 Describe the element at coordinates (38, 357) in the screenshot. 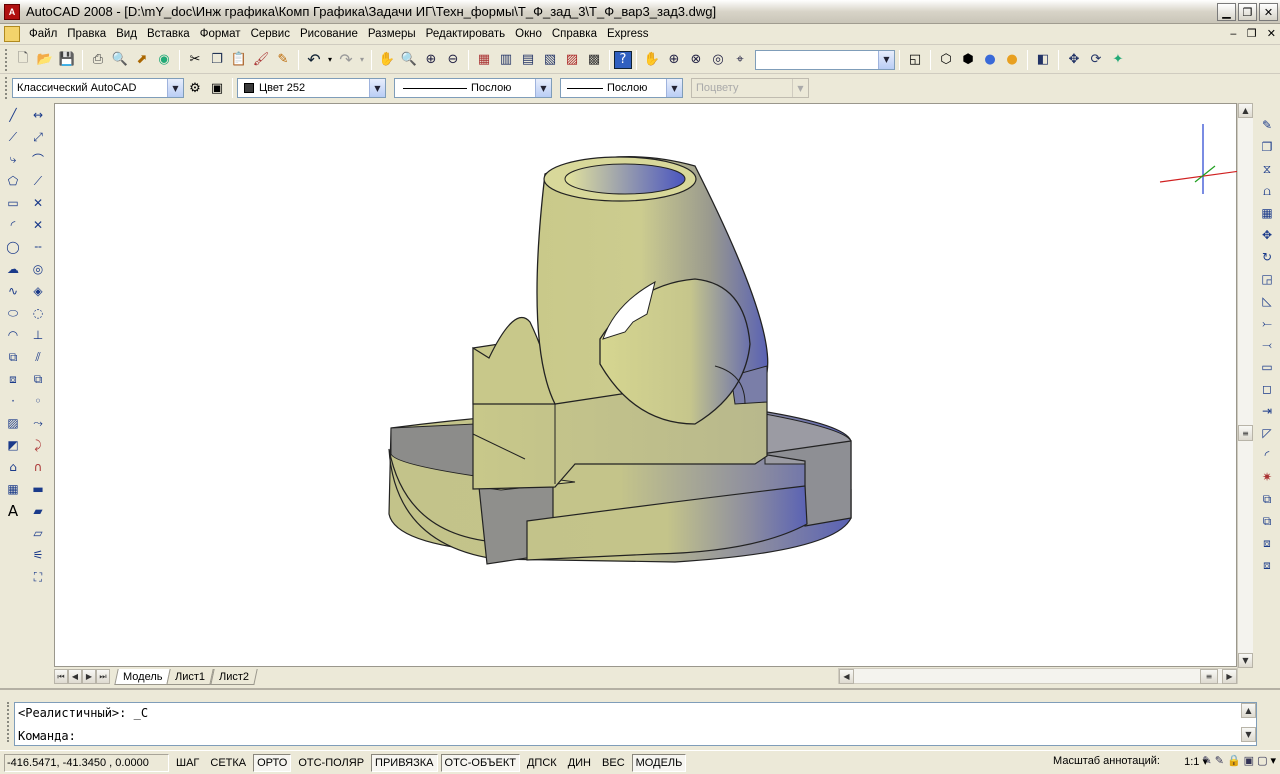

I see `dim-space-icon: ⫽` at that location.